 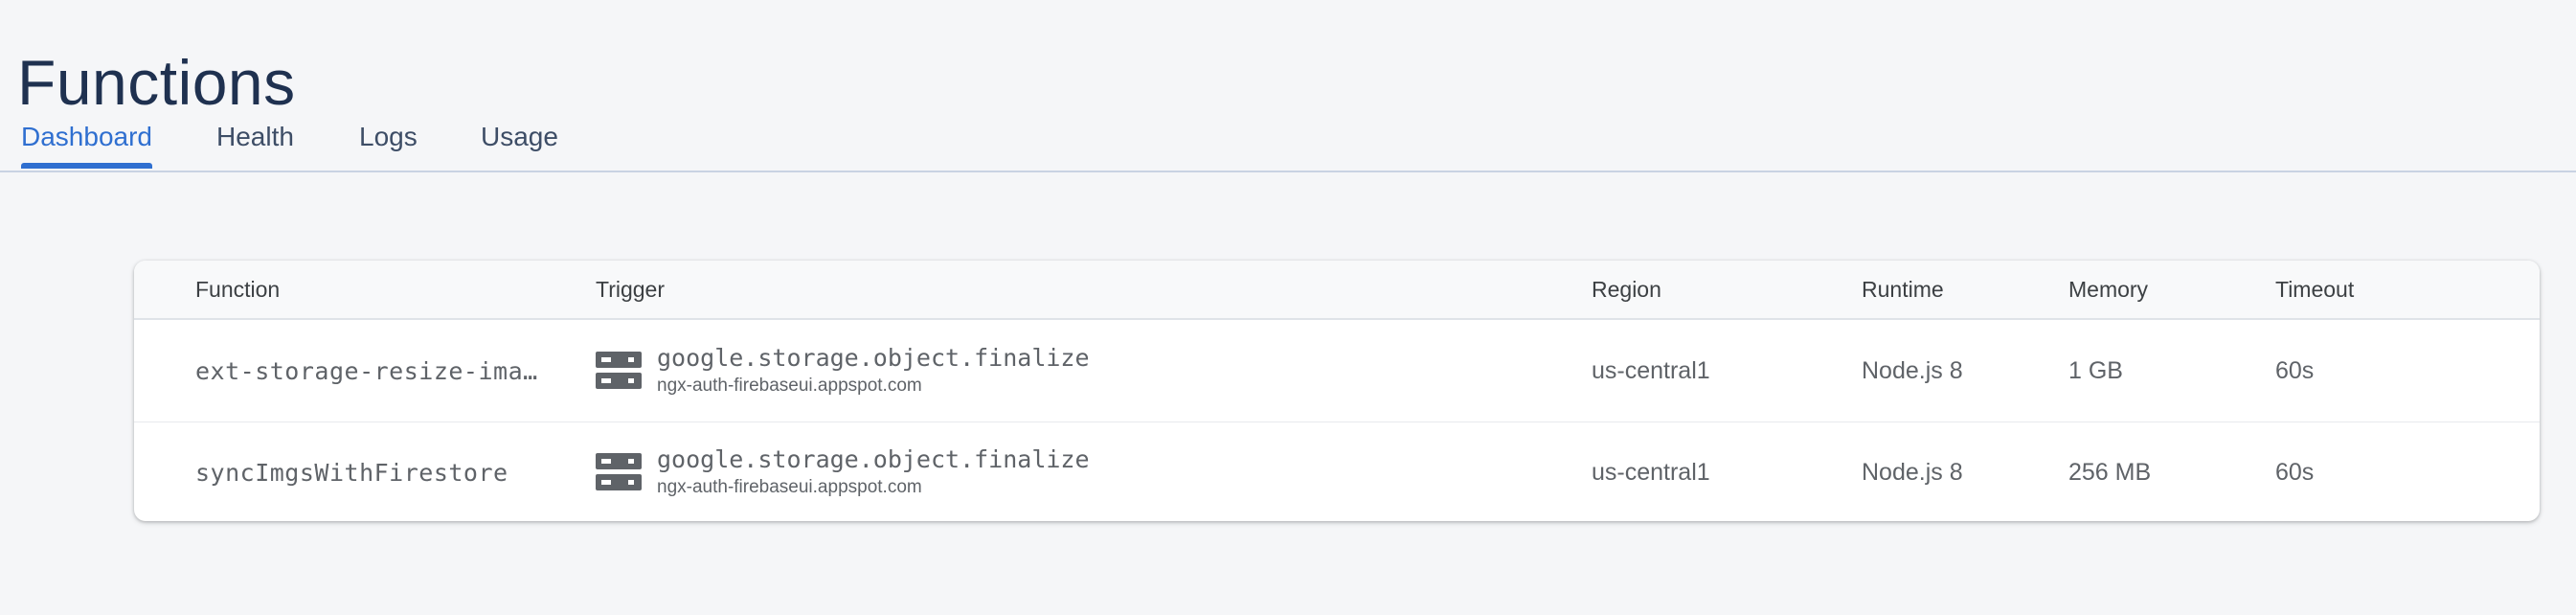 I want to click on function-name: syncImgsWithFirestore, so click(x=351, y=473).